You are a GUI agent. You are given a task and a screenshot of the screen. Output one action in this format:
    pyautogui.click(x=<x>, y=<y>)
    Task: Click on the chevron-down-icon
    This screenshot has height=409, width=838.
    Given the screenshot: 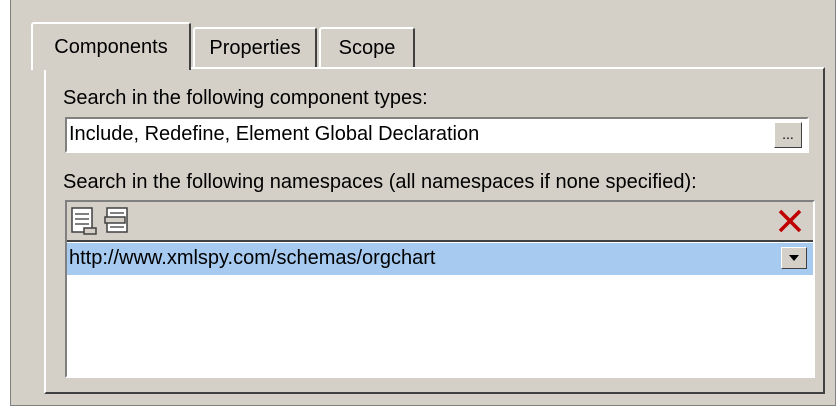 What is the action you would take?
    pyautogui.click(x=794, y=258)
    